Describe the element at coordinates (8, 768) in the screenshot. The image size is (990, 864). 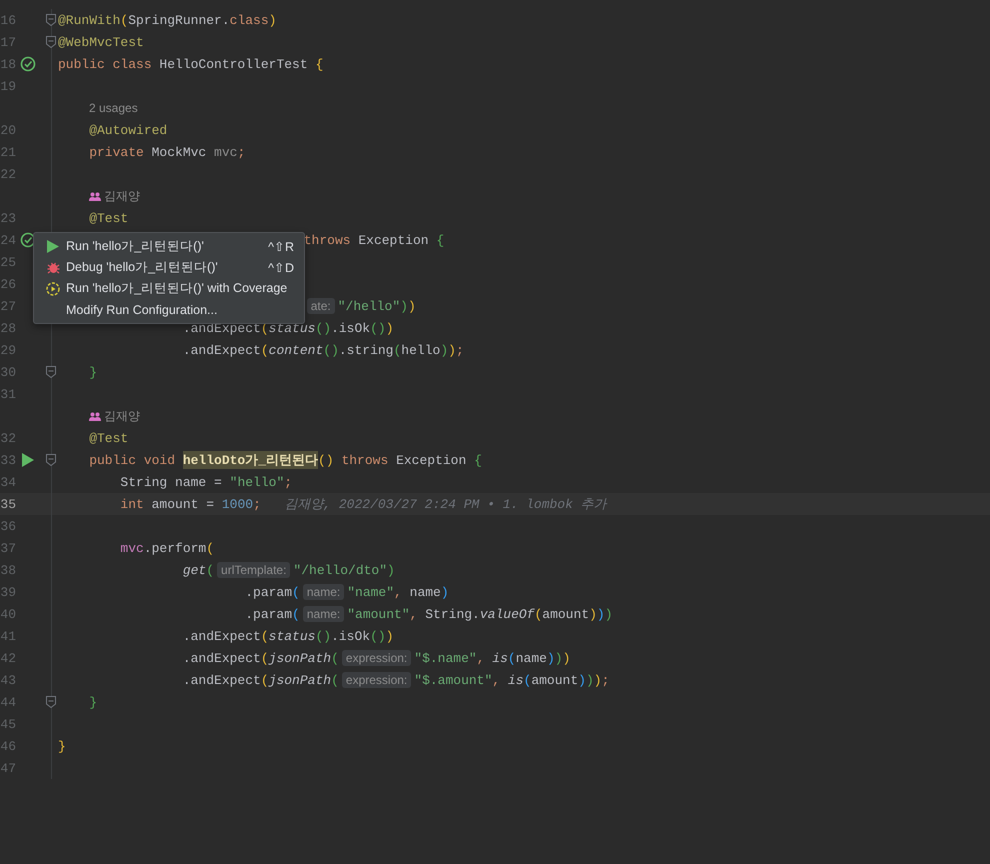
I see `line-number: 47` at that location.